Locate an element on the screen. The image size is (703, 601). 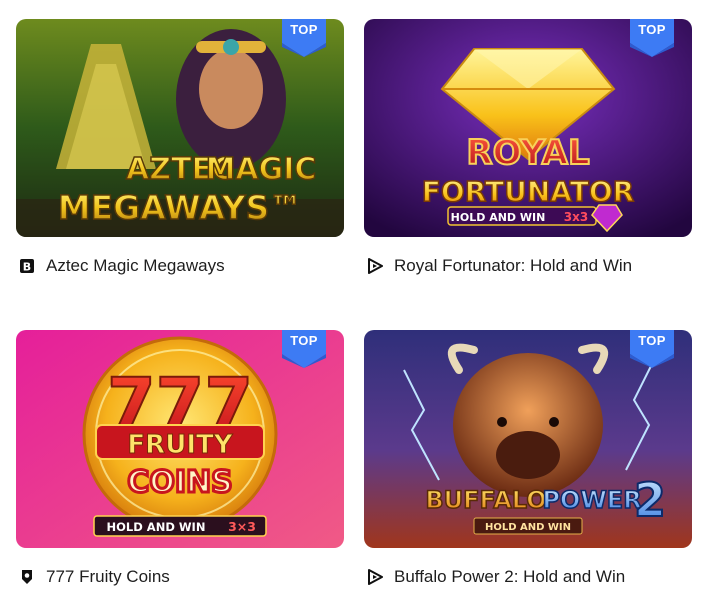
art-title-line: BUFFALO is located at coordinates (485, 500).